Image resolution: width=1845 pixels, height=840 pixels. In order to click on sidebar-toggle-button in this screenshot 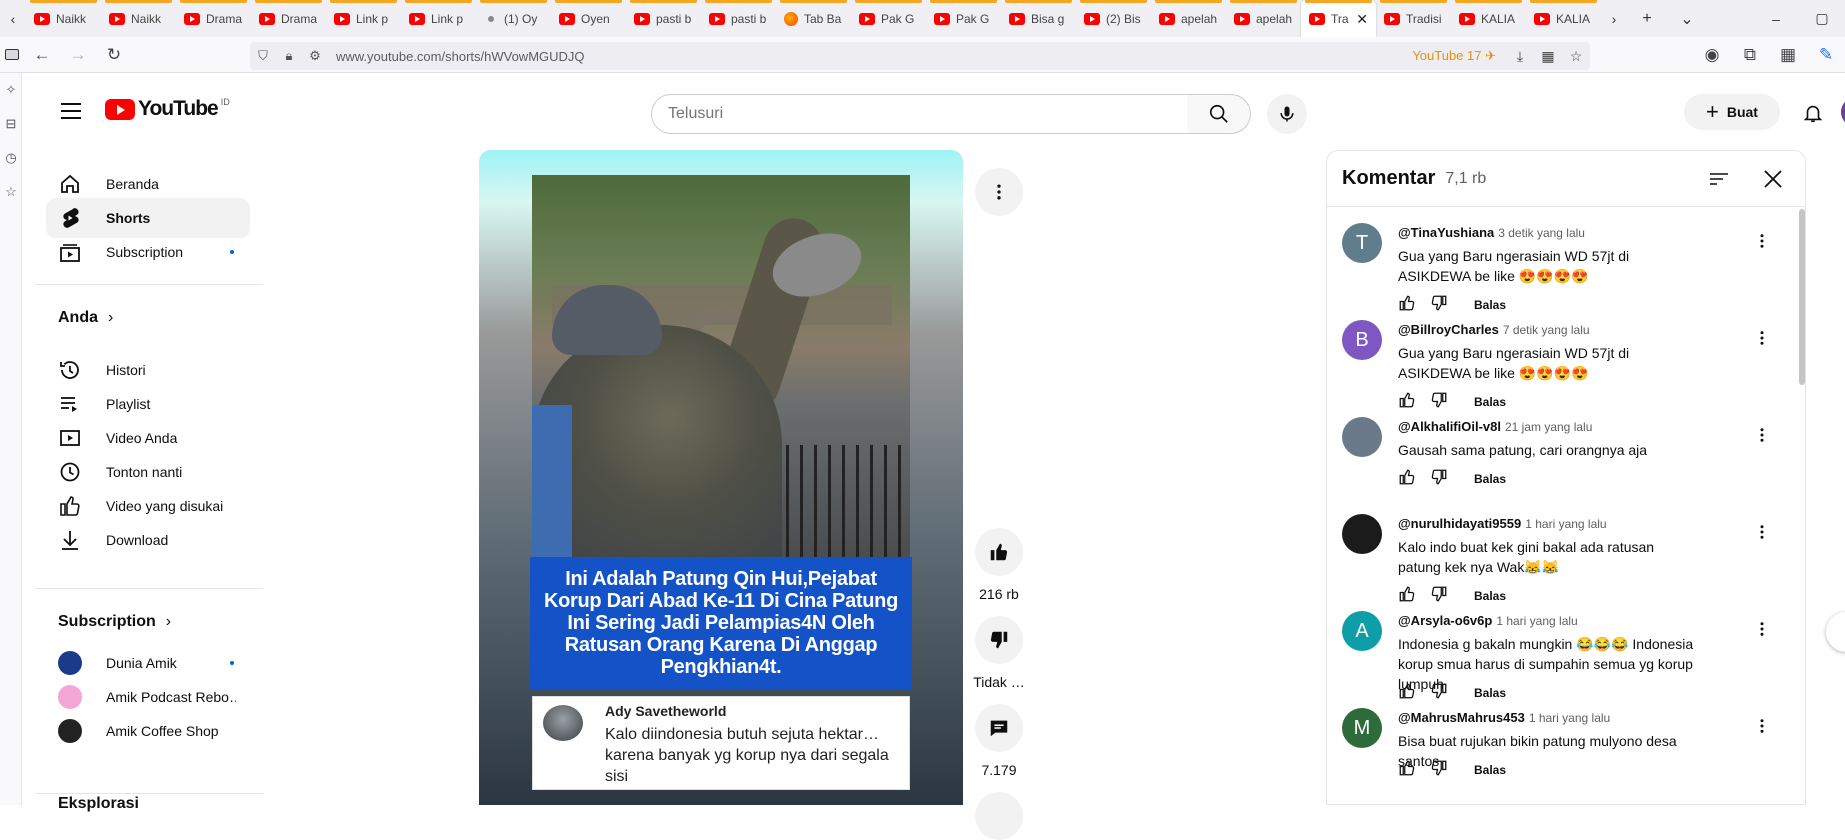, I will do `click(12, 55)`.